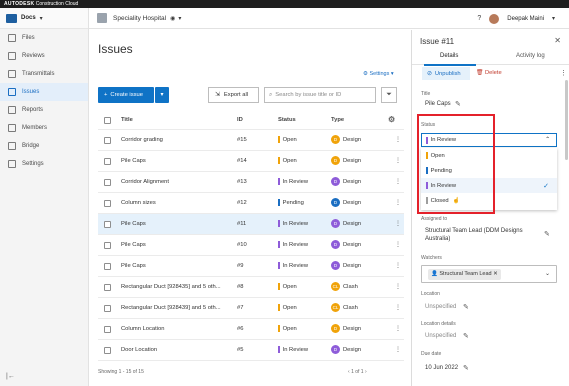  Describe the element at coordinates (563, 73) in the screenshot. I see `more-options-icon: ⋮` at that location.